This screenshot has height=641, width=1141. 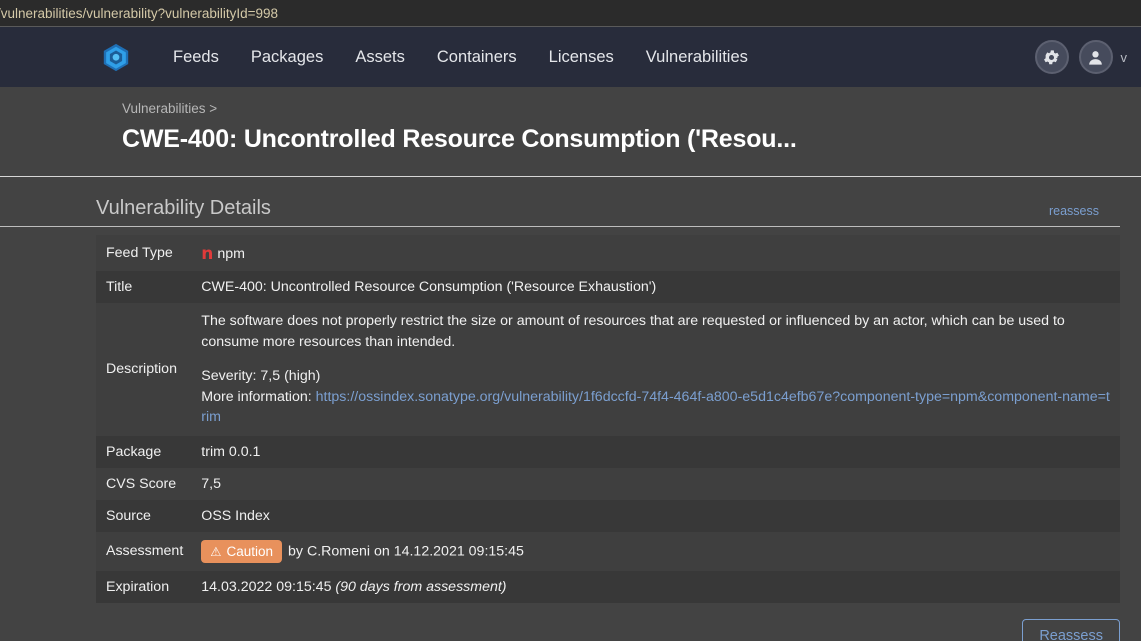 I want to click on assessment-meta: by C.Romeni on 14.12.2021 09:15:45, so click(x=406, y=551).